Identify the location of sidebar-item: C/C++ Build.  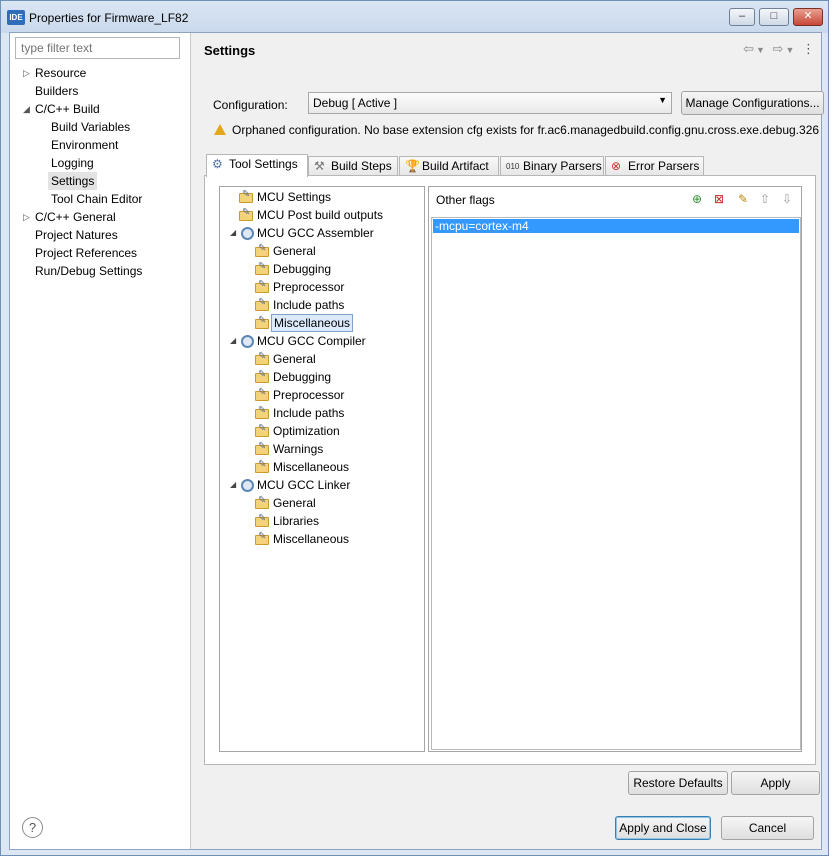
(67, 109).